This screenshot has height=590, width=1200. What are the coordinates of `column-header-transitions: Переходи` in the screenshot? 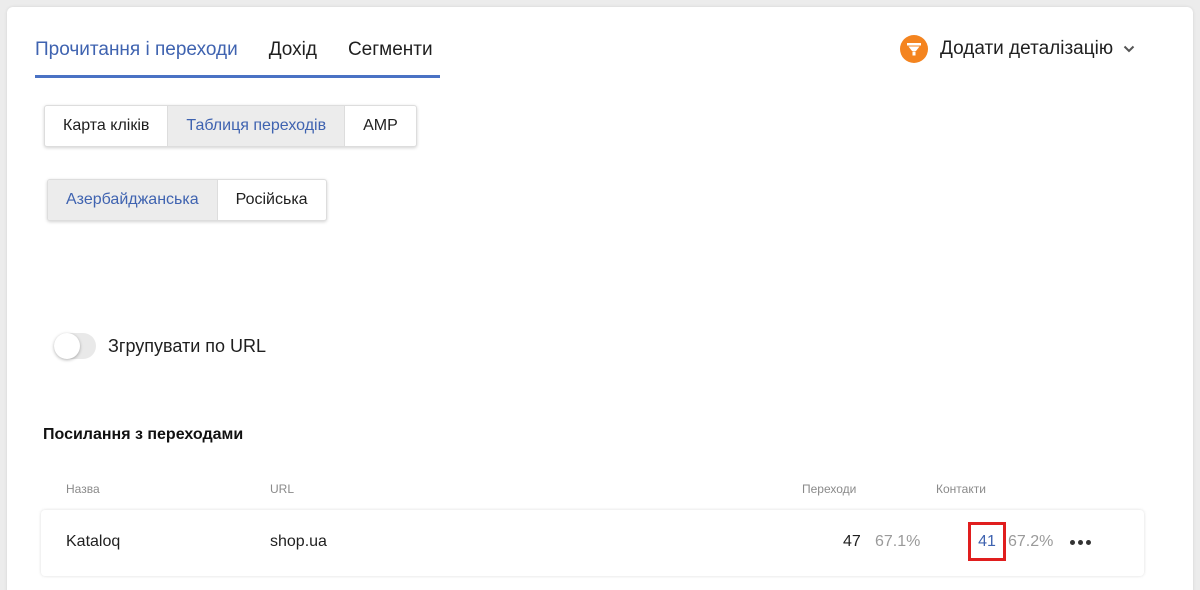 It's located at (829, 489).